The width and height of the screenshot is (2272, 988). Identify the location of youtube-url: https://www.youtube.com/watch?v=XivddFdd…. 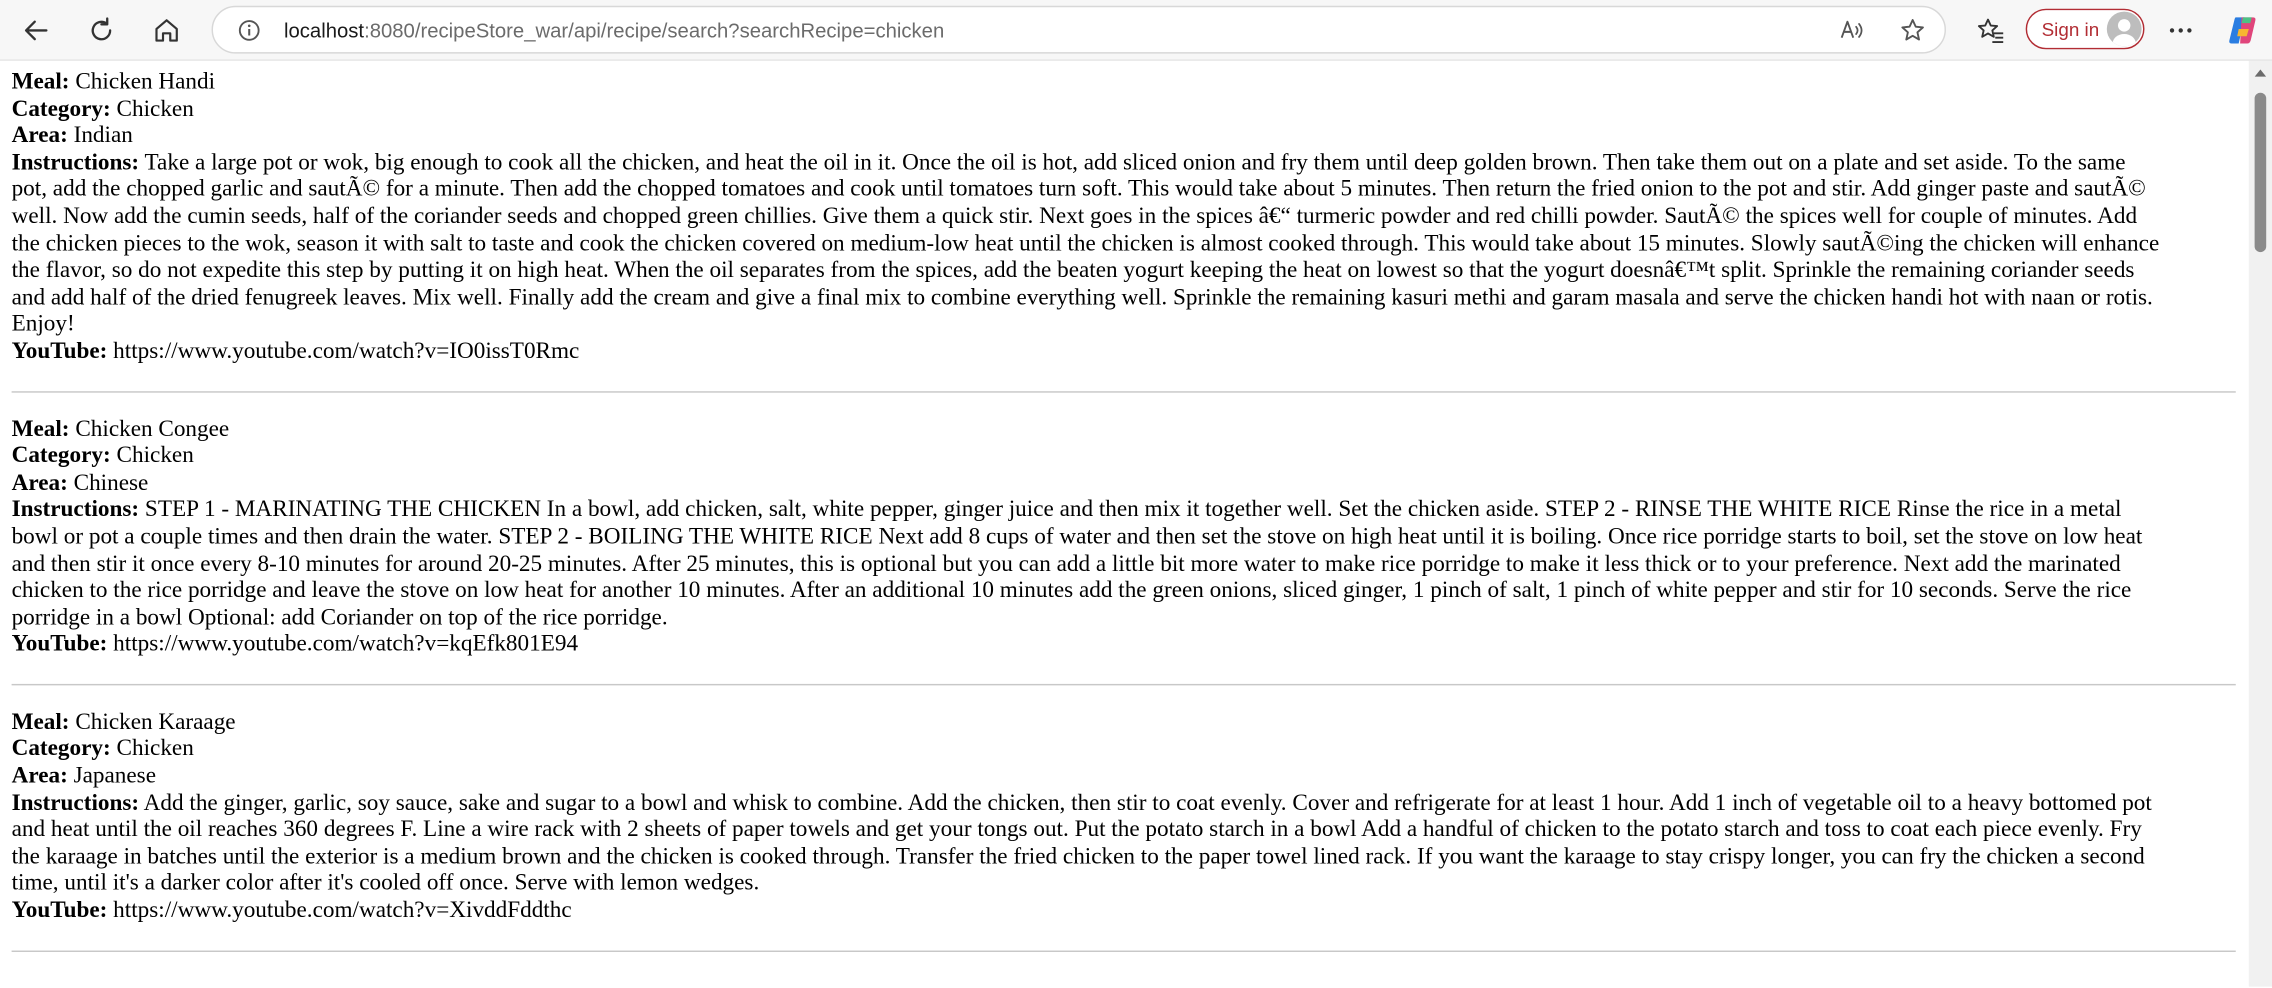
(342, 911).